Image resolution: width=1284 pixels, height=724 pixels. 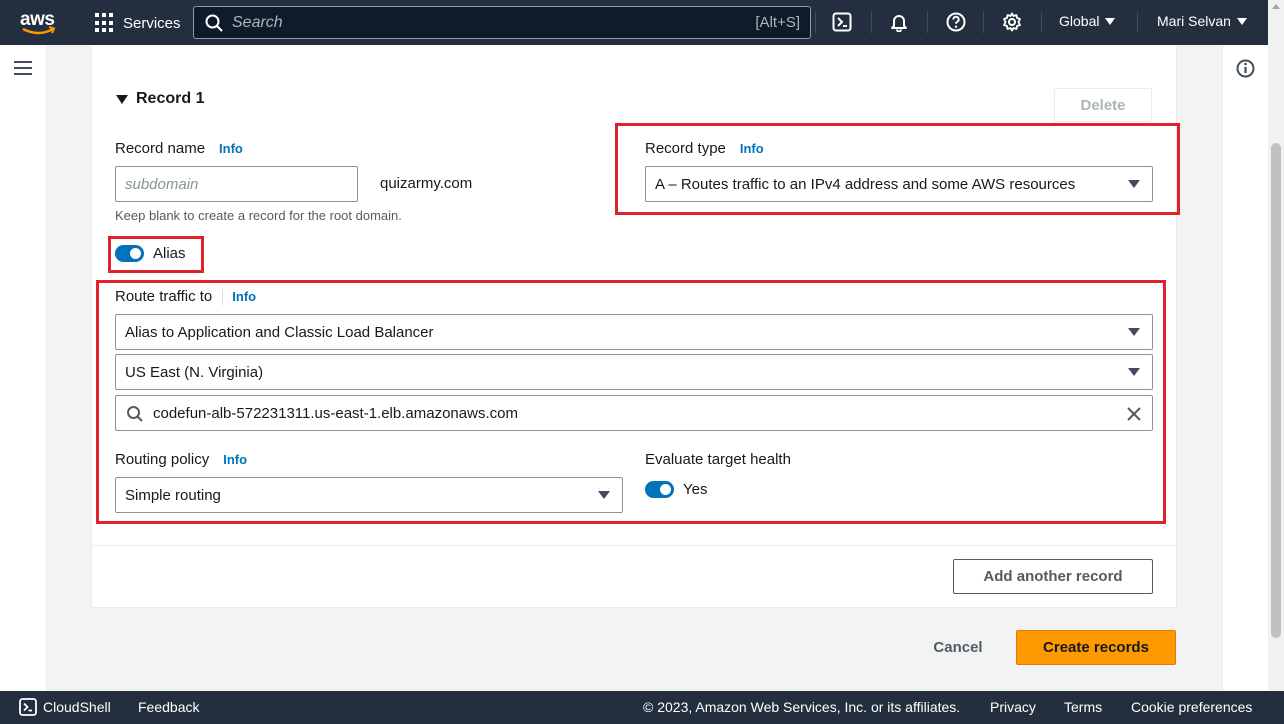 What do you see at coordinates (634, 372) in the screenshot?
I see `endpoint-region-select: US East (N. Virginia)` at bounding box center [634, 372].